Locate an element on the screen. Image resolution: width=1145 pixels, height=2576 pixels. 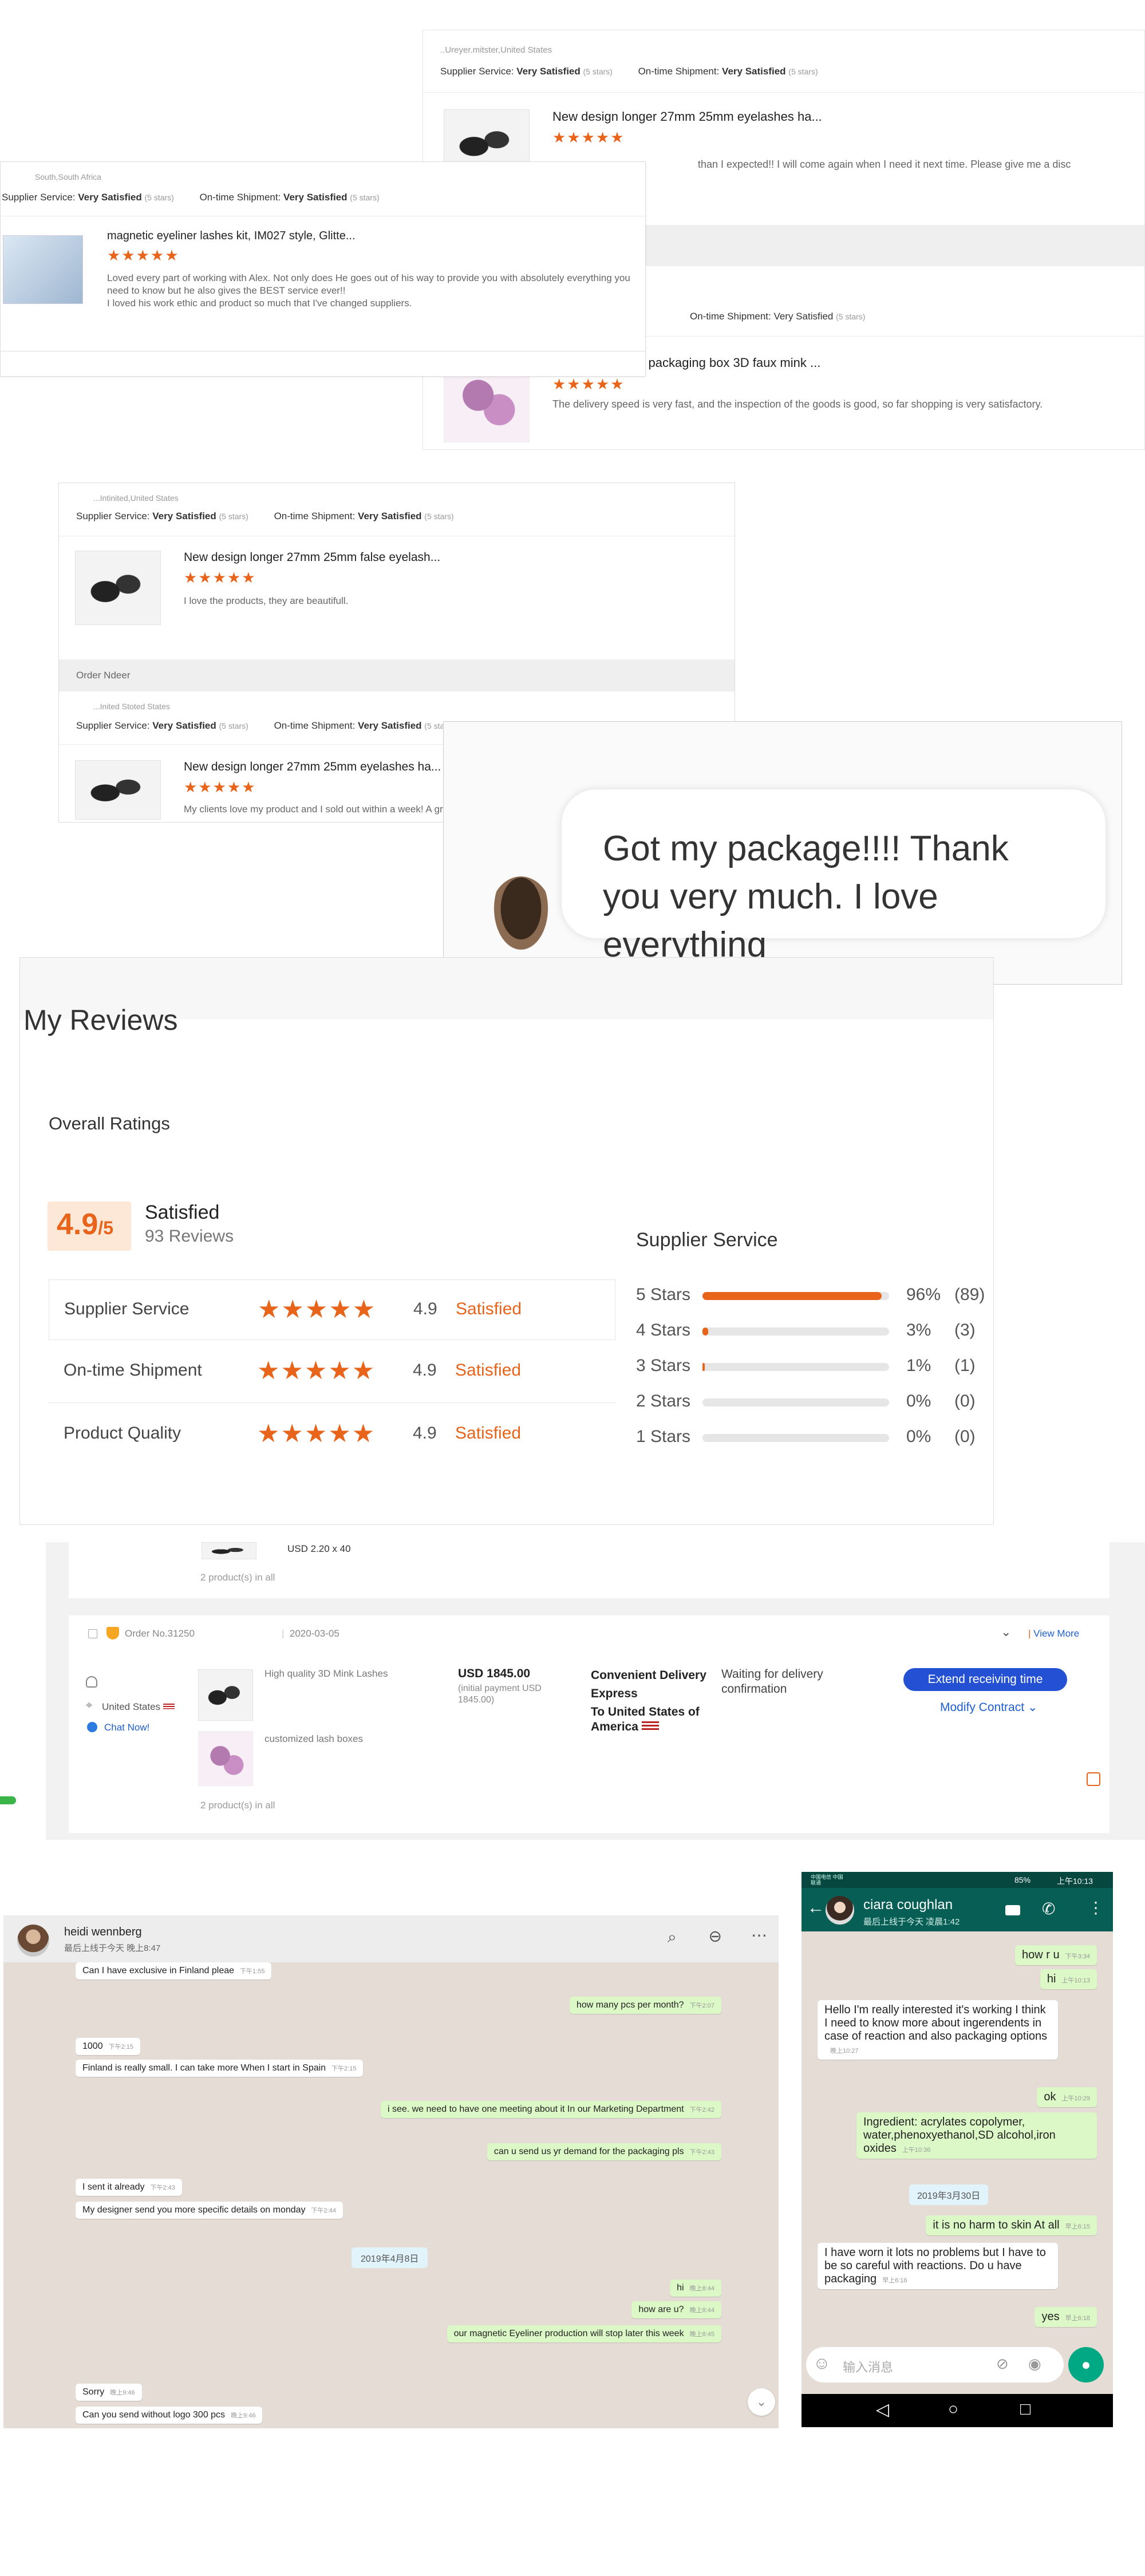
incoming-message: Can you send without logo 300 pcs 晚上9:46 is located at coordinates (170, 2415).